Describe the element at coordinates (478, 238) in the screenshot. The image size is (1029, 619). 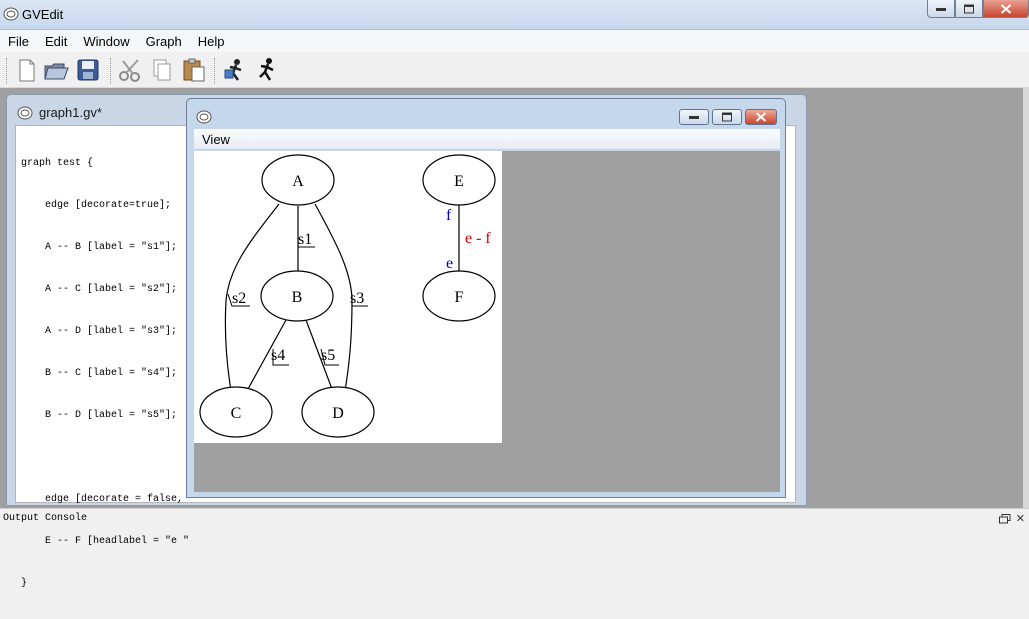
I see `edge-label-e-f: e - f` at that location.